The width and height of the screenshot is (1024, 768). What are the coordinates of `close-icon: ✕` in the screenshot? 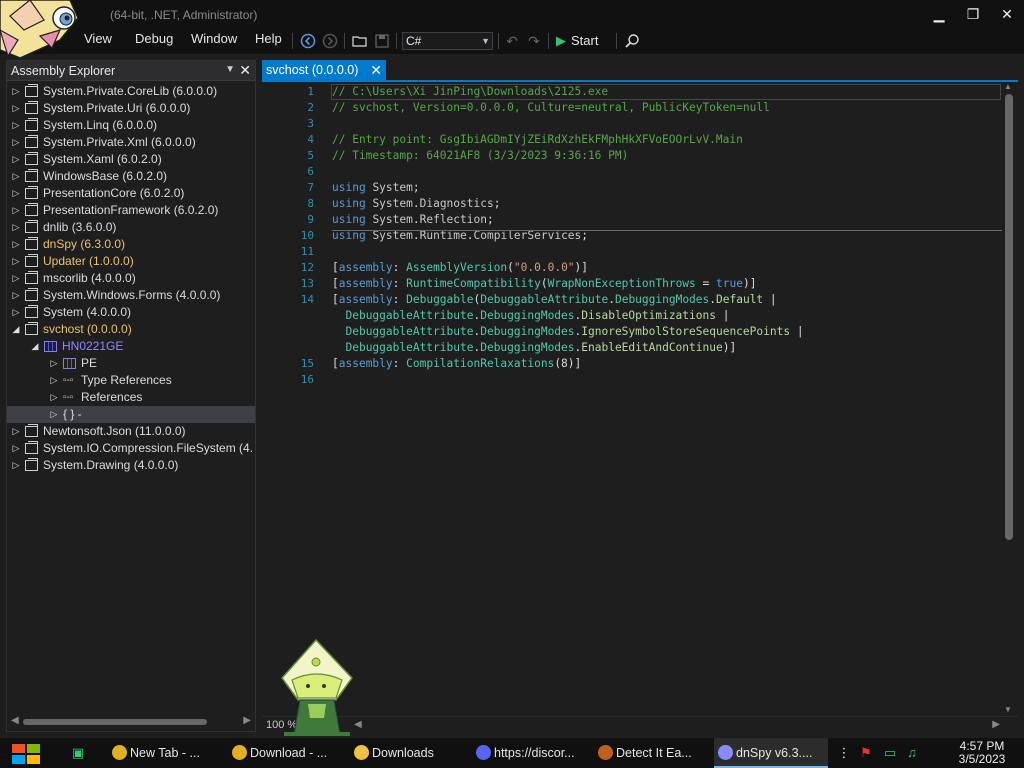 It's located at (245, 70).